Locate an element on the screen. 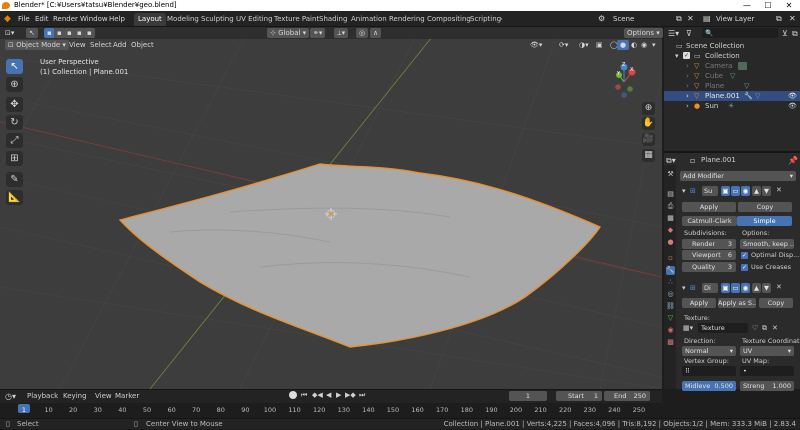 Image resolution: width=800 pixels, height=430 pixels. selection-mode-intersect-icon: ▪ is located at coordinates (89, 33).